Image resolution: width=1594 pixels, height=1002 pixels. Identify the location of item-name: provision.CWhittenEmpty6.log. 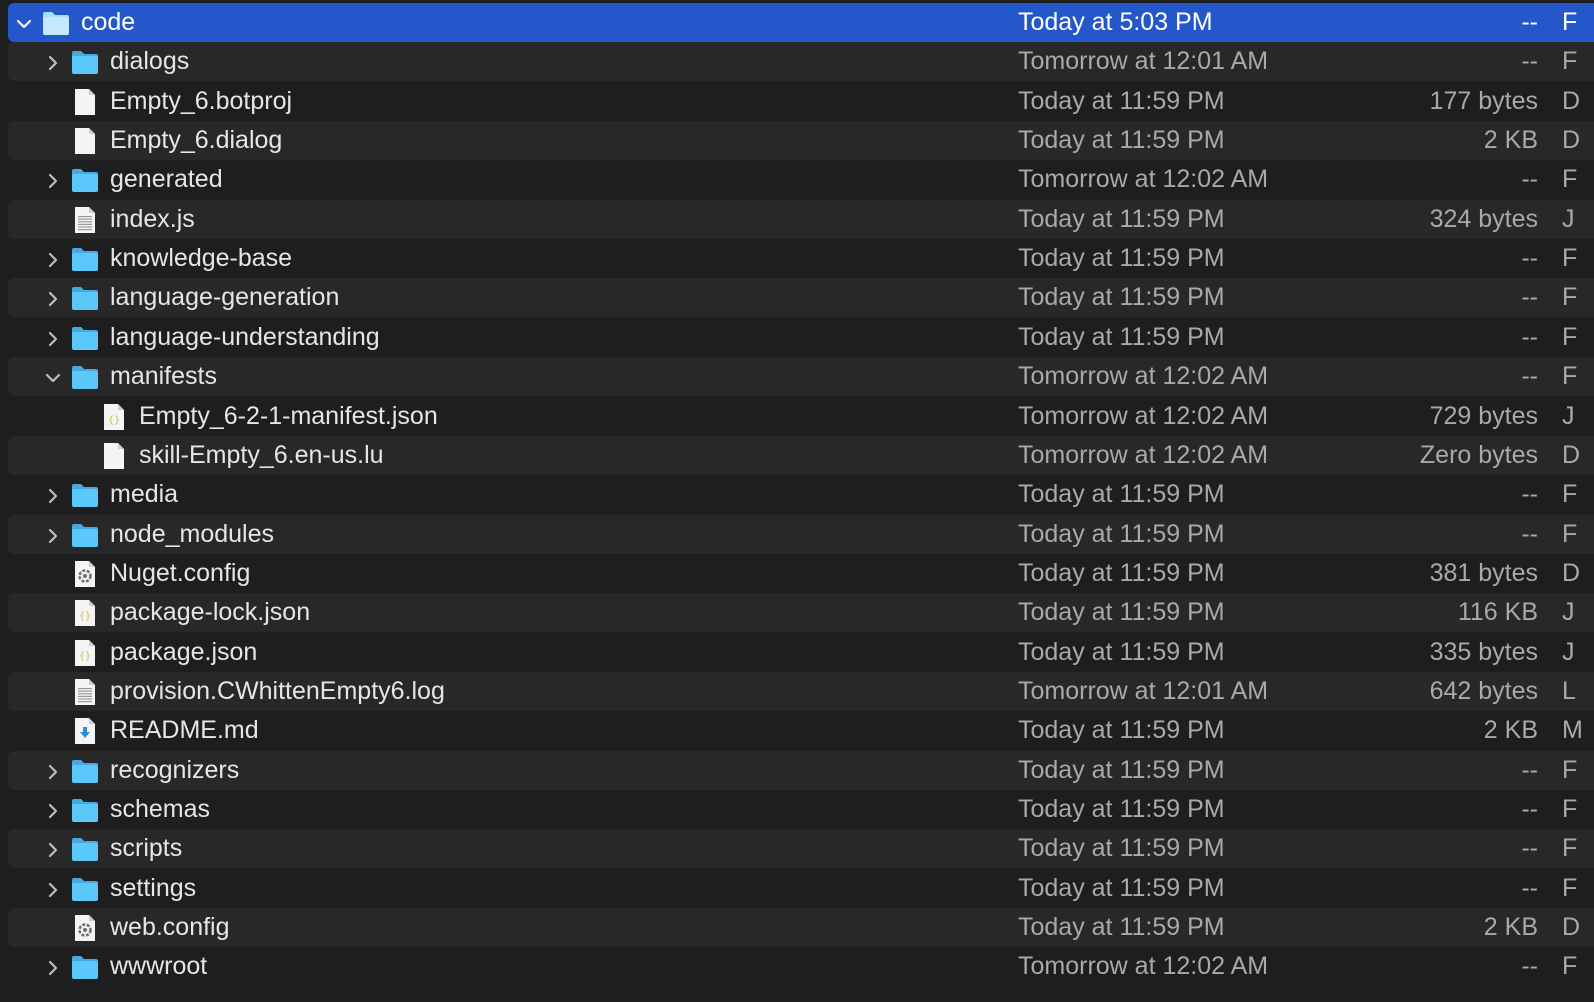
(277, 690).